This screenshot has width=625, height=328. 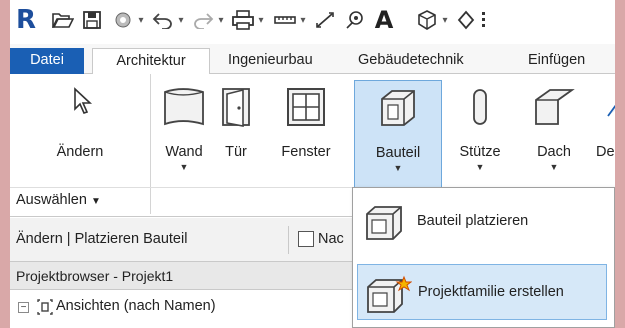 What do you see at coordinates (80, 131) in the screenshot?
I see `modify-button: Ändern` at bounding box center [80, 131].